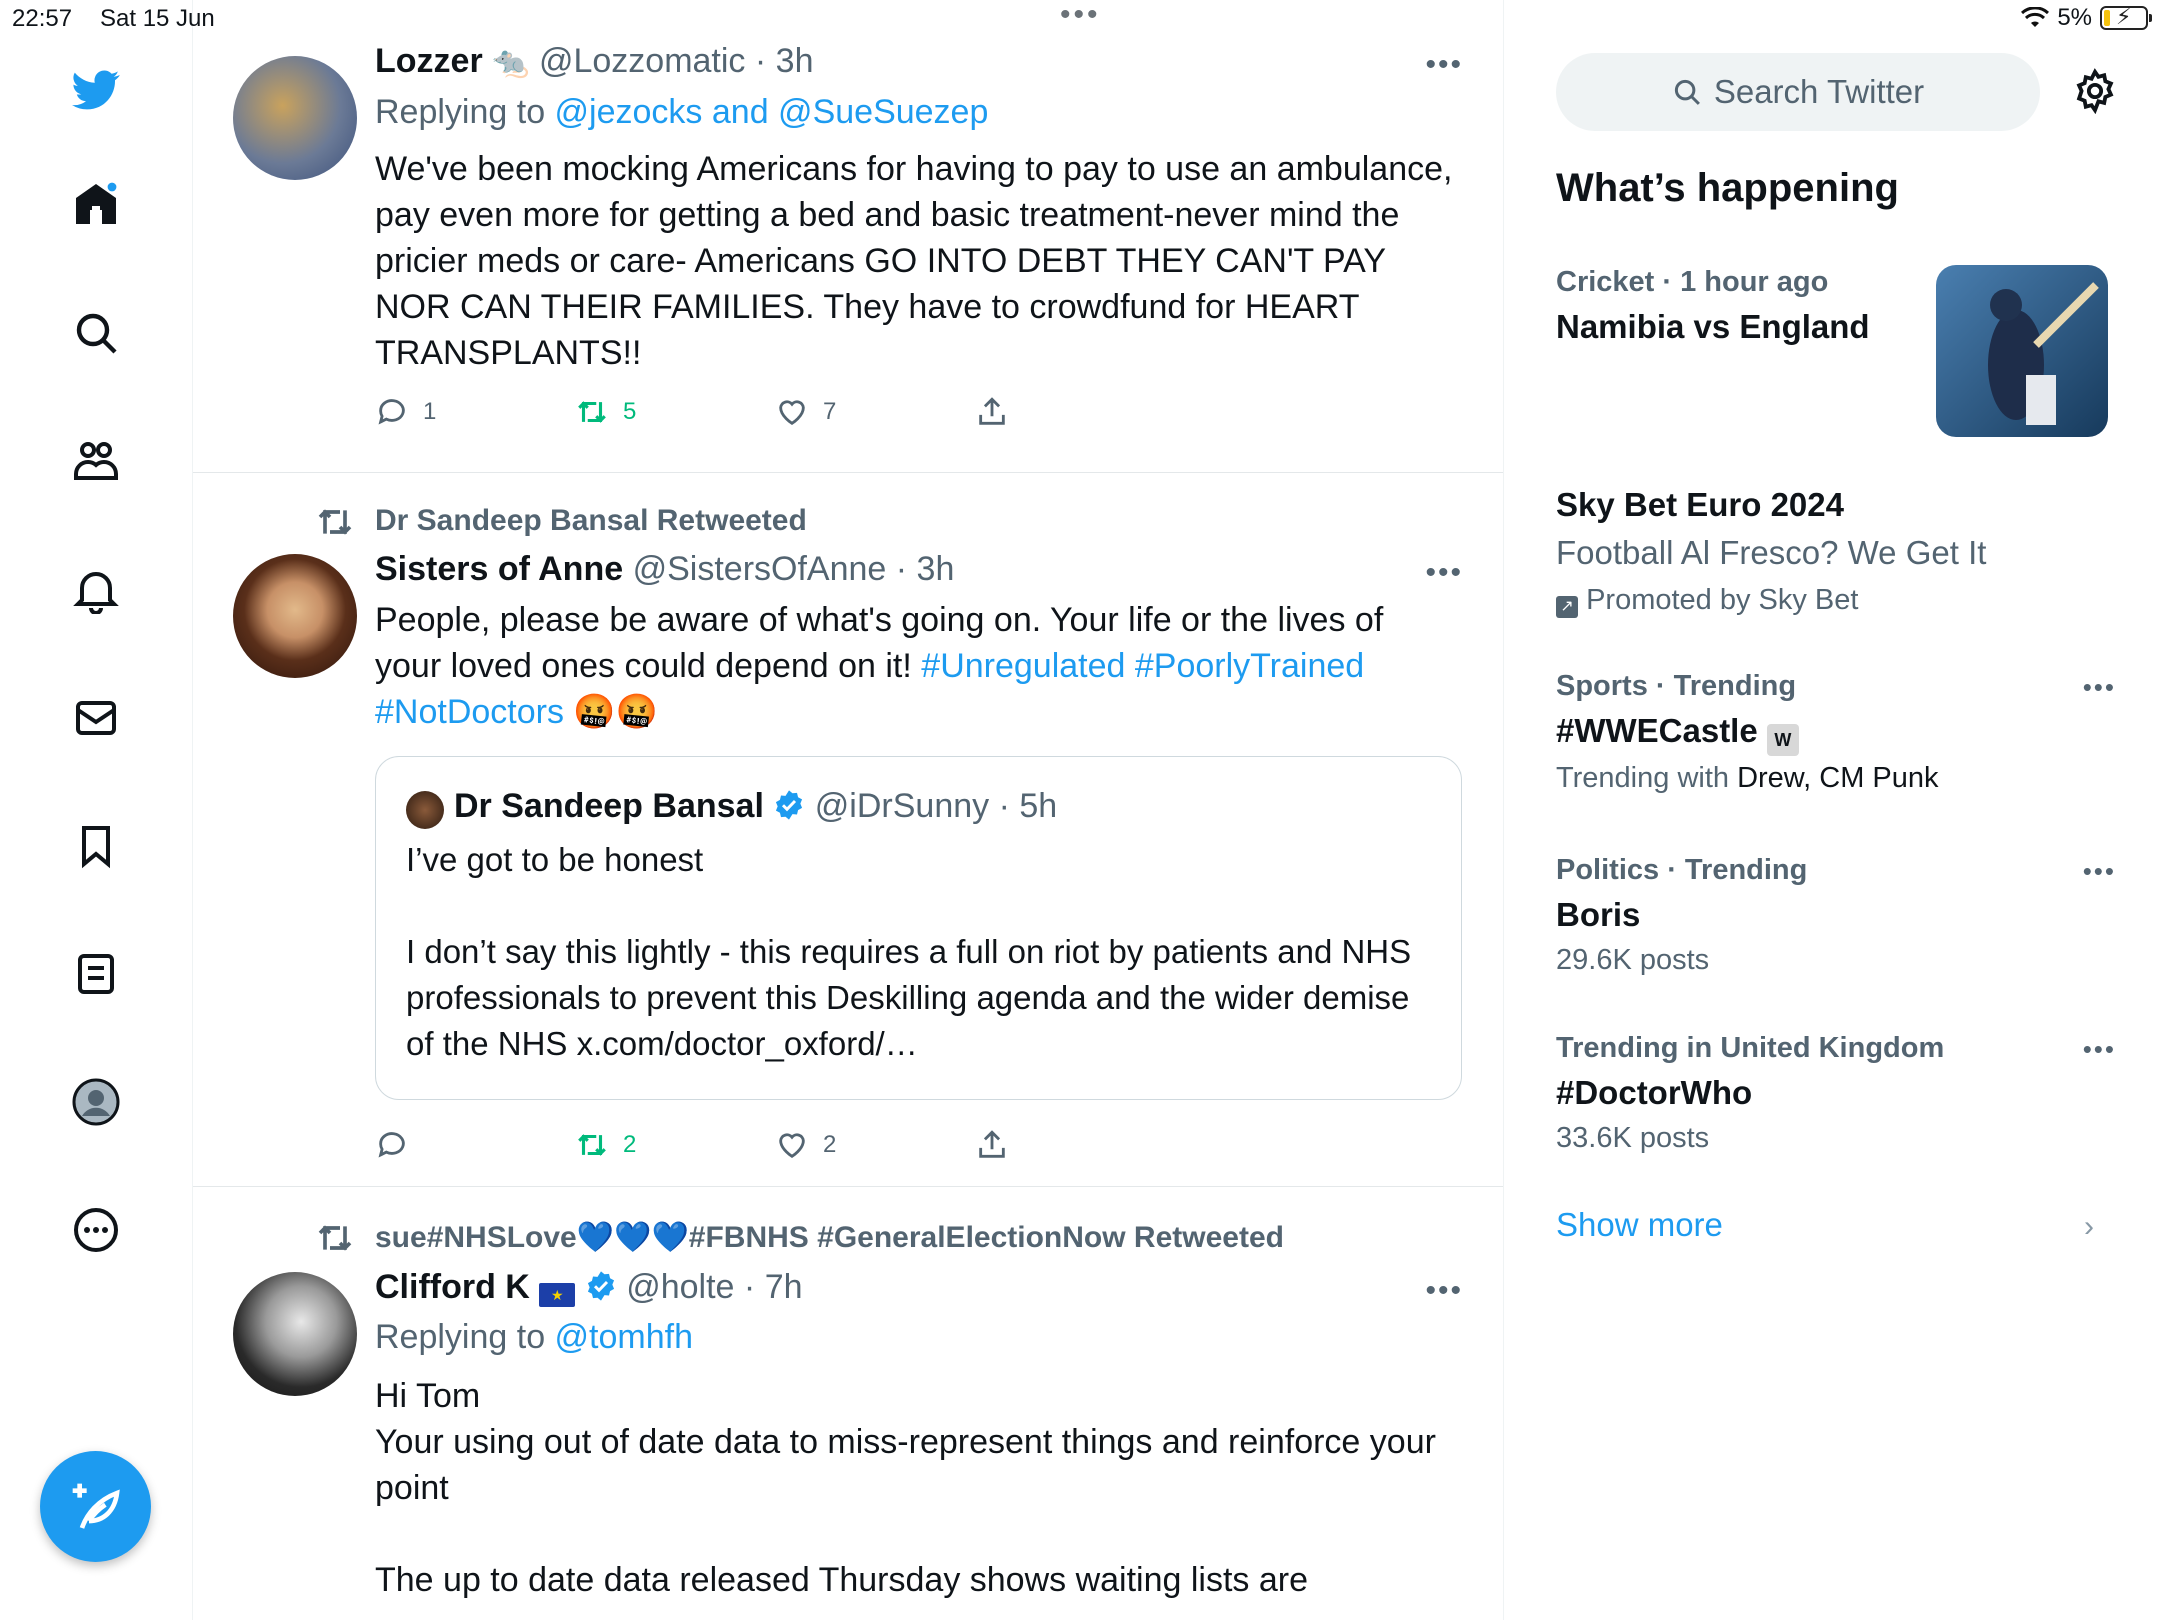 The width and height of the screenshot is (2160, 1620). What do you see at coordinates (1700, 504) in the screenshot?
I see `trend-title: Sky Bet Euro 2024` at bounding box center [1700, 504].